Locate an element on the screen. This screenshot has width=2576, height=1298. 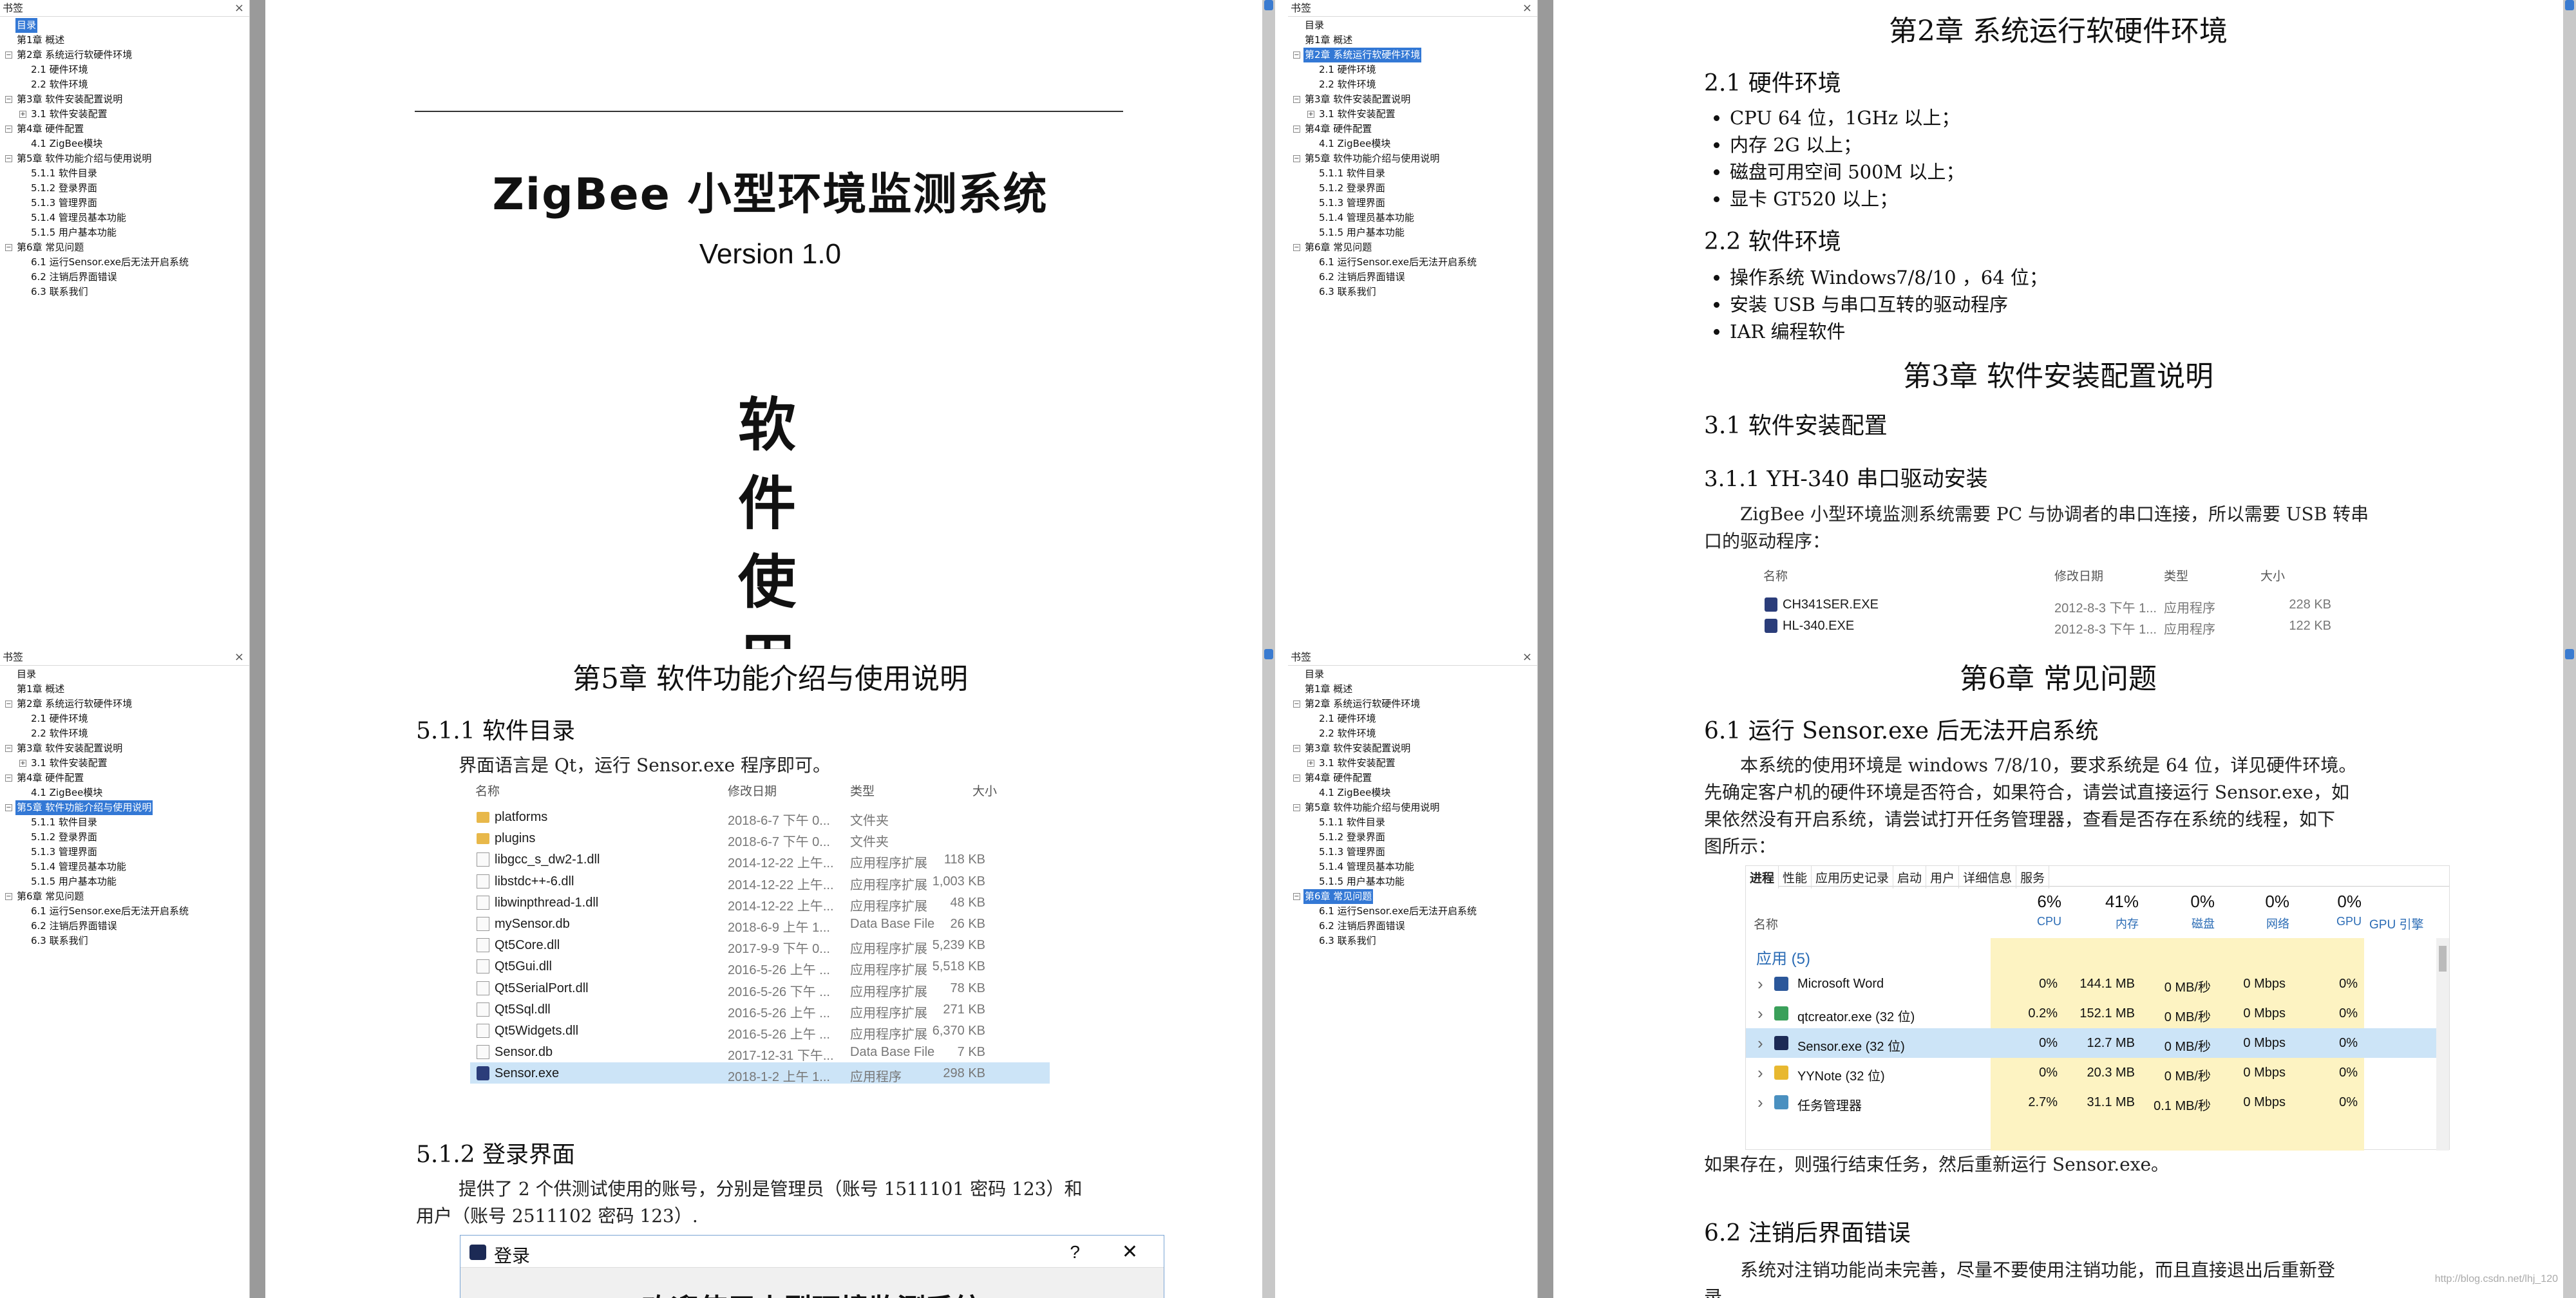
column-gpu-engine: GPU 引擎 is located at coordinates (2396, 923).